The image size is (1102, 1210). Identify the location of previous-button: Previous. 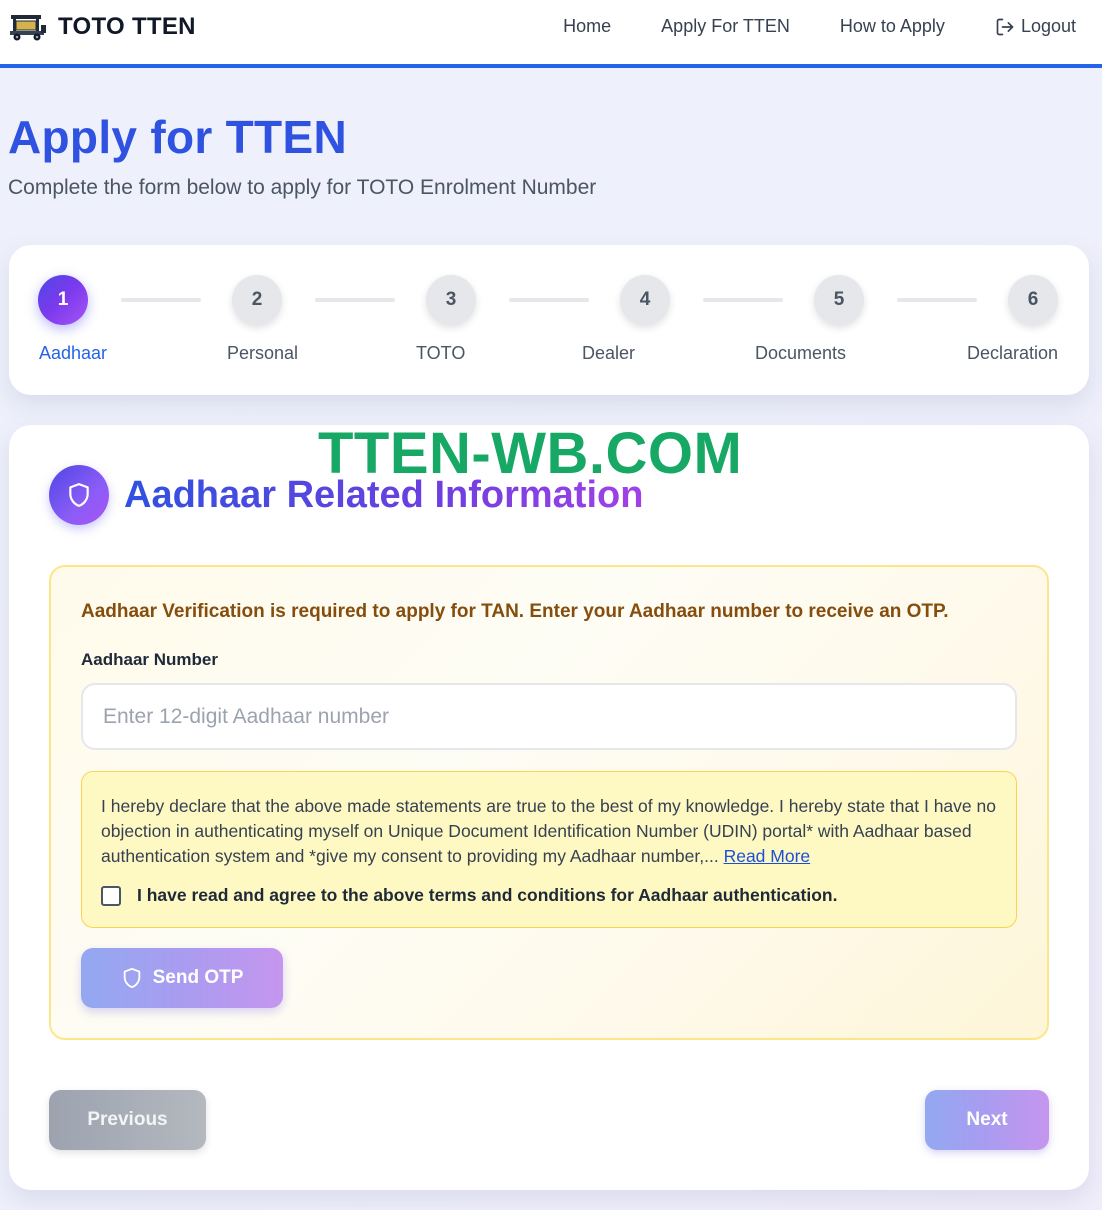
(127, 1120).